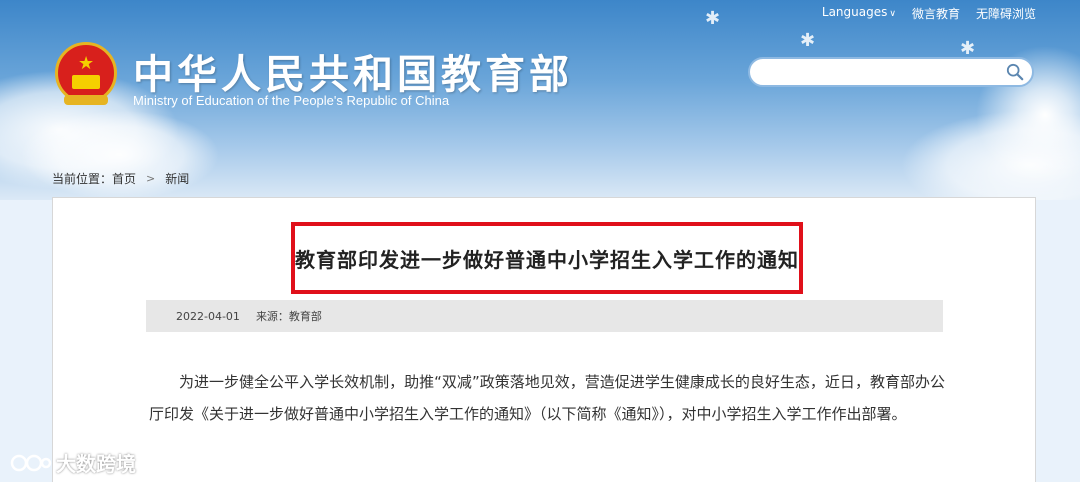 This screenshot has height=482, width=1080. Describe the element at coordinates (288, 316) in the screenshot. I see `article-source: 来源：教育部` at that location.